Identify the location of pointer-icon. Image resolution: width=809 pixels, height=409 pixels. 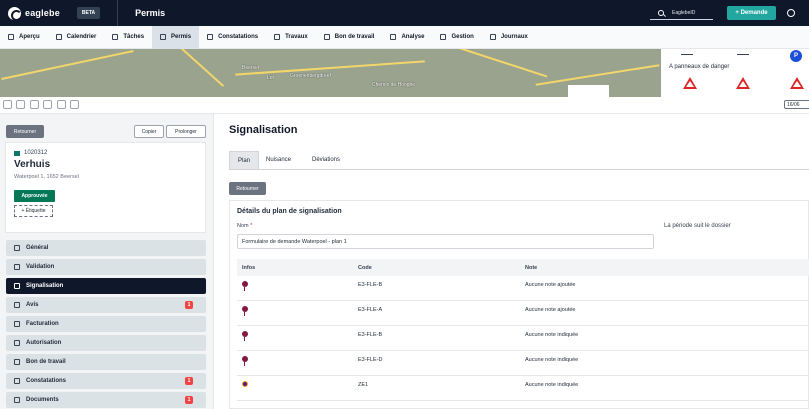
(47, 104).